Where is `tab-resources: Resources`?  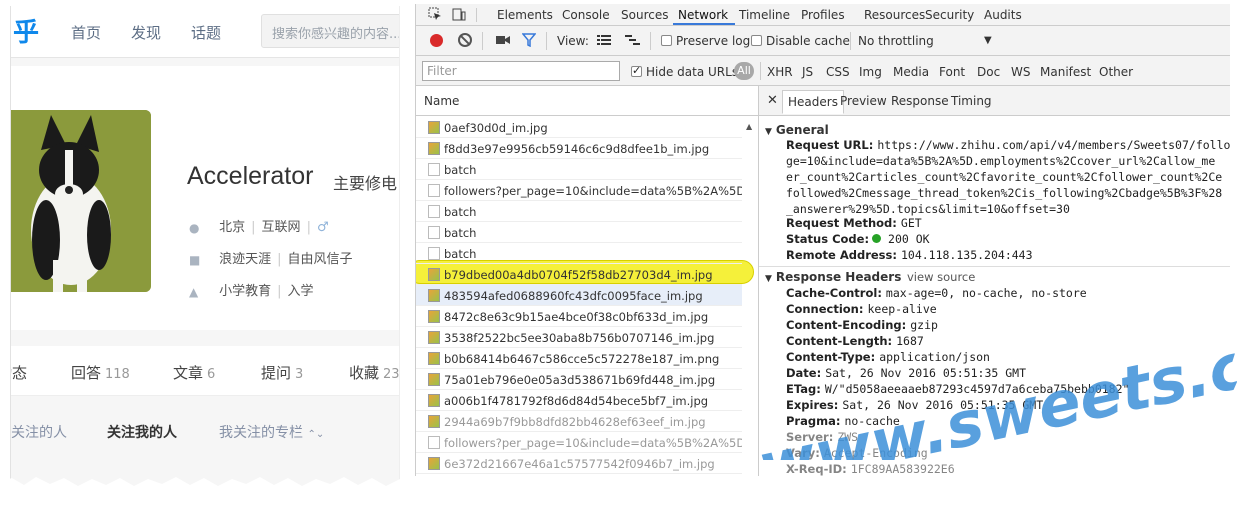
tab-resources: Resources is located at coordinates (894, 15).